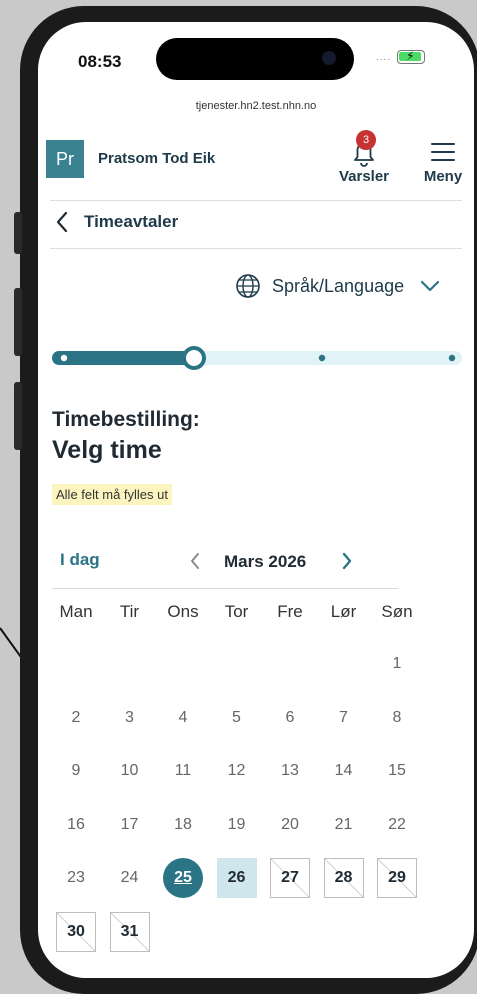 The image size is (477, 994). Describe the element at coordinates (343, 770) in the screenshot. I see `calendar-day-14: 14` at that location.